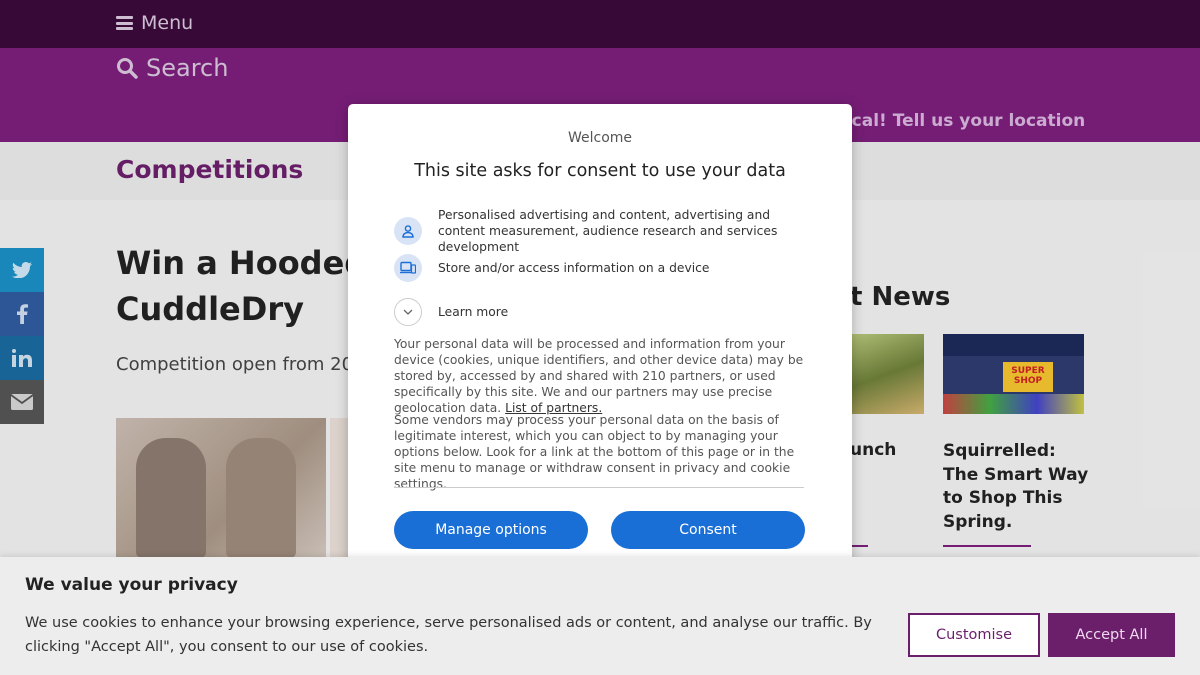  What do you see at coordinates (599, 487) in the screenshot?
I see `dialog-divider` at bounding box center [599, 487].